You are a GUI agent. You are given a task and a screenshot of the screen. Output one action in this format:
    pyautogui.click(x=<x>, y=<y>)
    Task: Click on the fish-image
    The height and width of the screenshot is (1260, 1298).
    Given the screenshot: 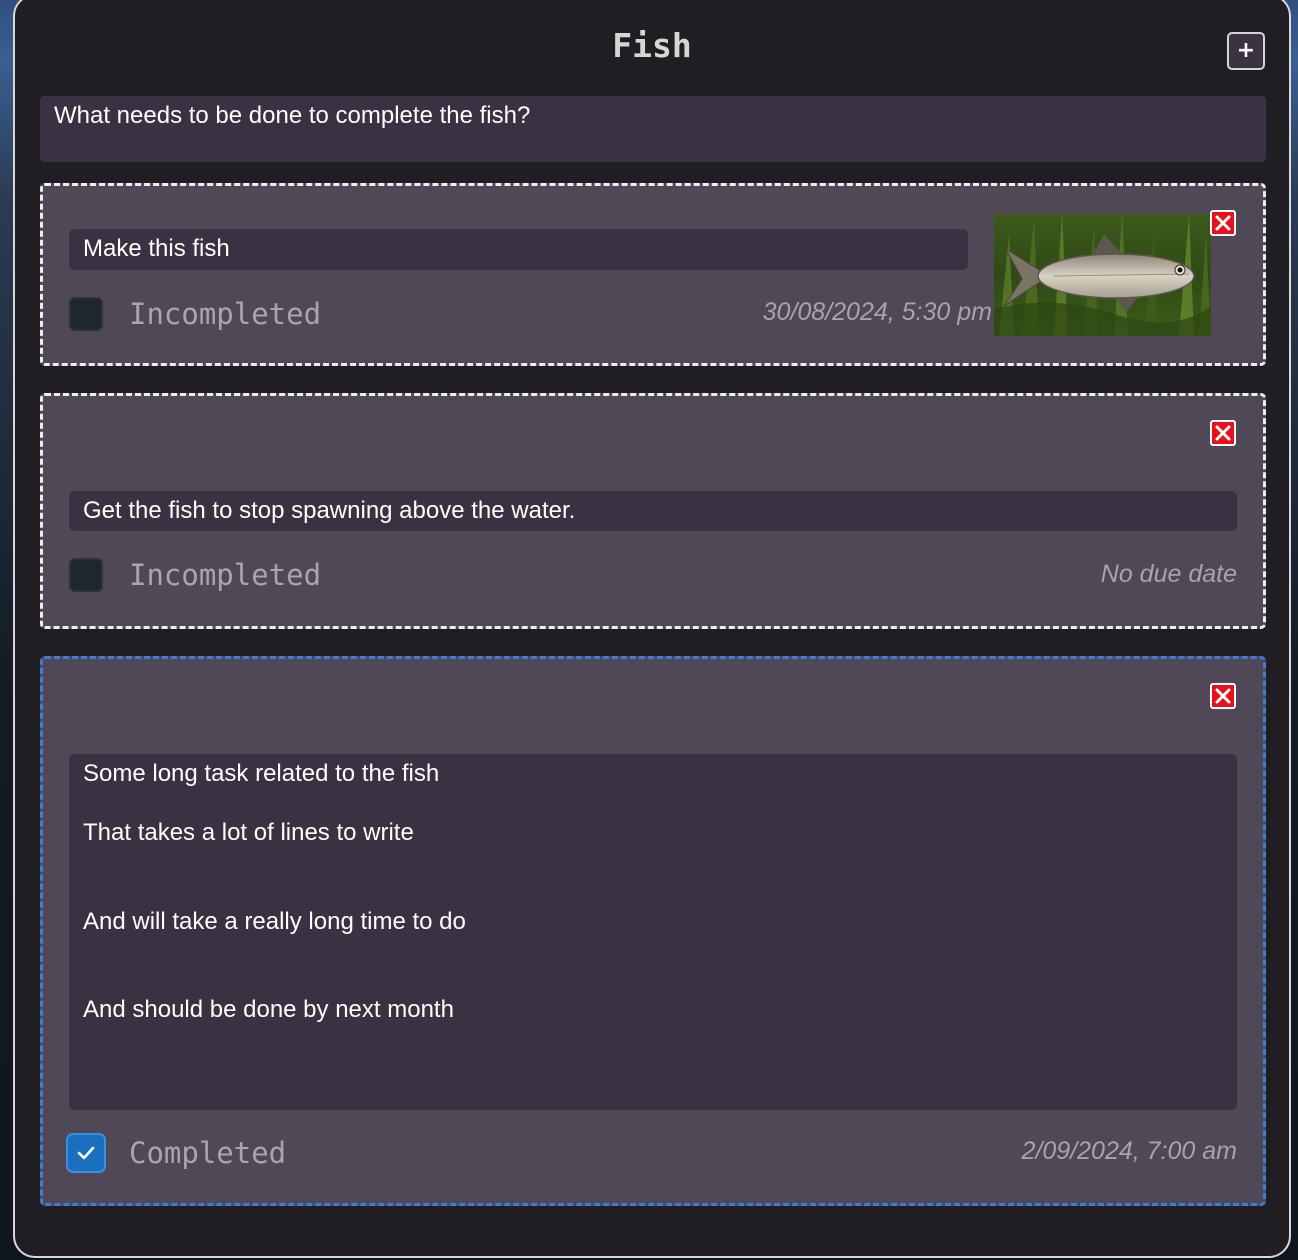 What is the action you would take?
    pyautogui.click(x=1102, y=275)
    